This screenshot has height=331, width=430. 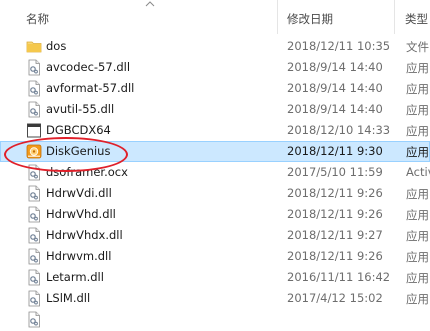 What do you see at coordinates (75, 277) in the screenshot?
I see `file-name: Letarm.dll` at bounding box center [75, 277].